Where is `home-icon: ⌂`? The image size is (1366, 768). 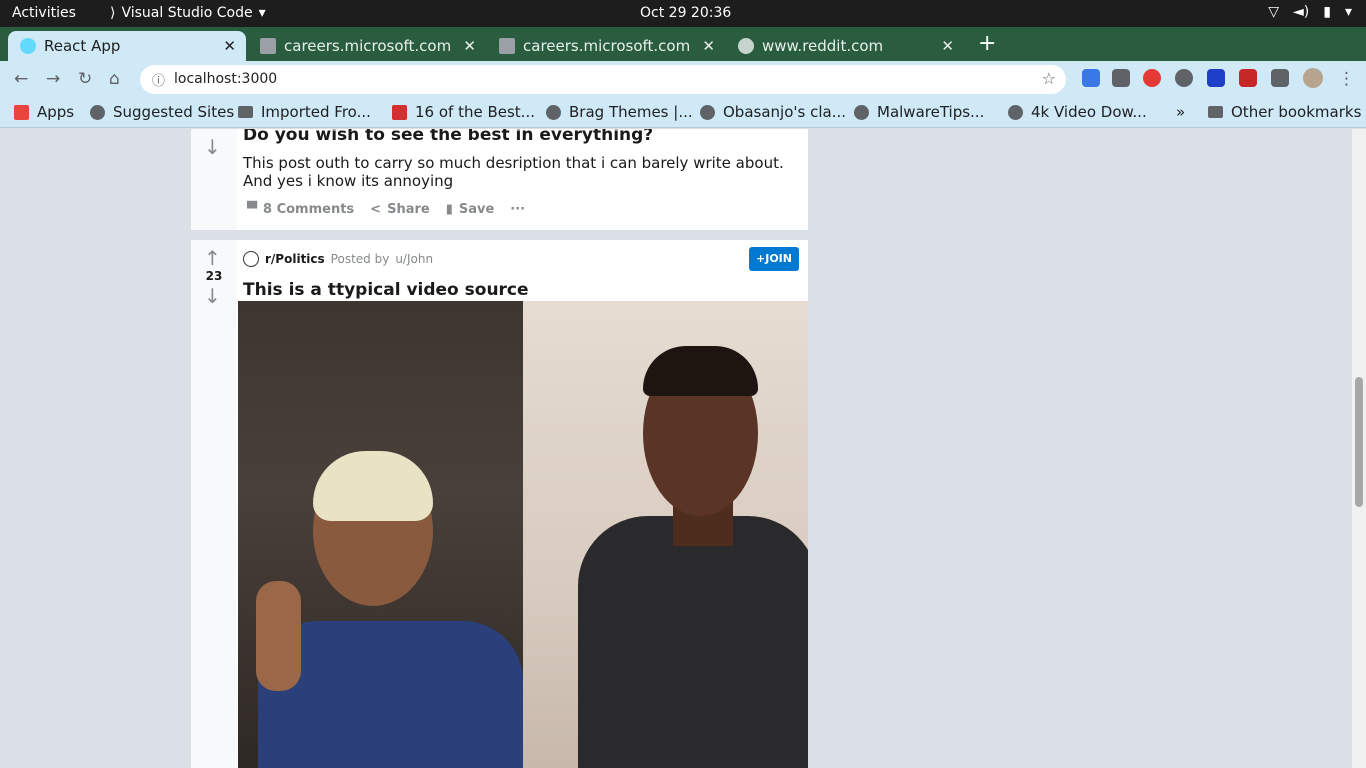
home-icon: ⌂ is located at coordinates (114, 79).